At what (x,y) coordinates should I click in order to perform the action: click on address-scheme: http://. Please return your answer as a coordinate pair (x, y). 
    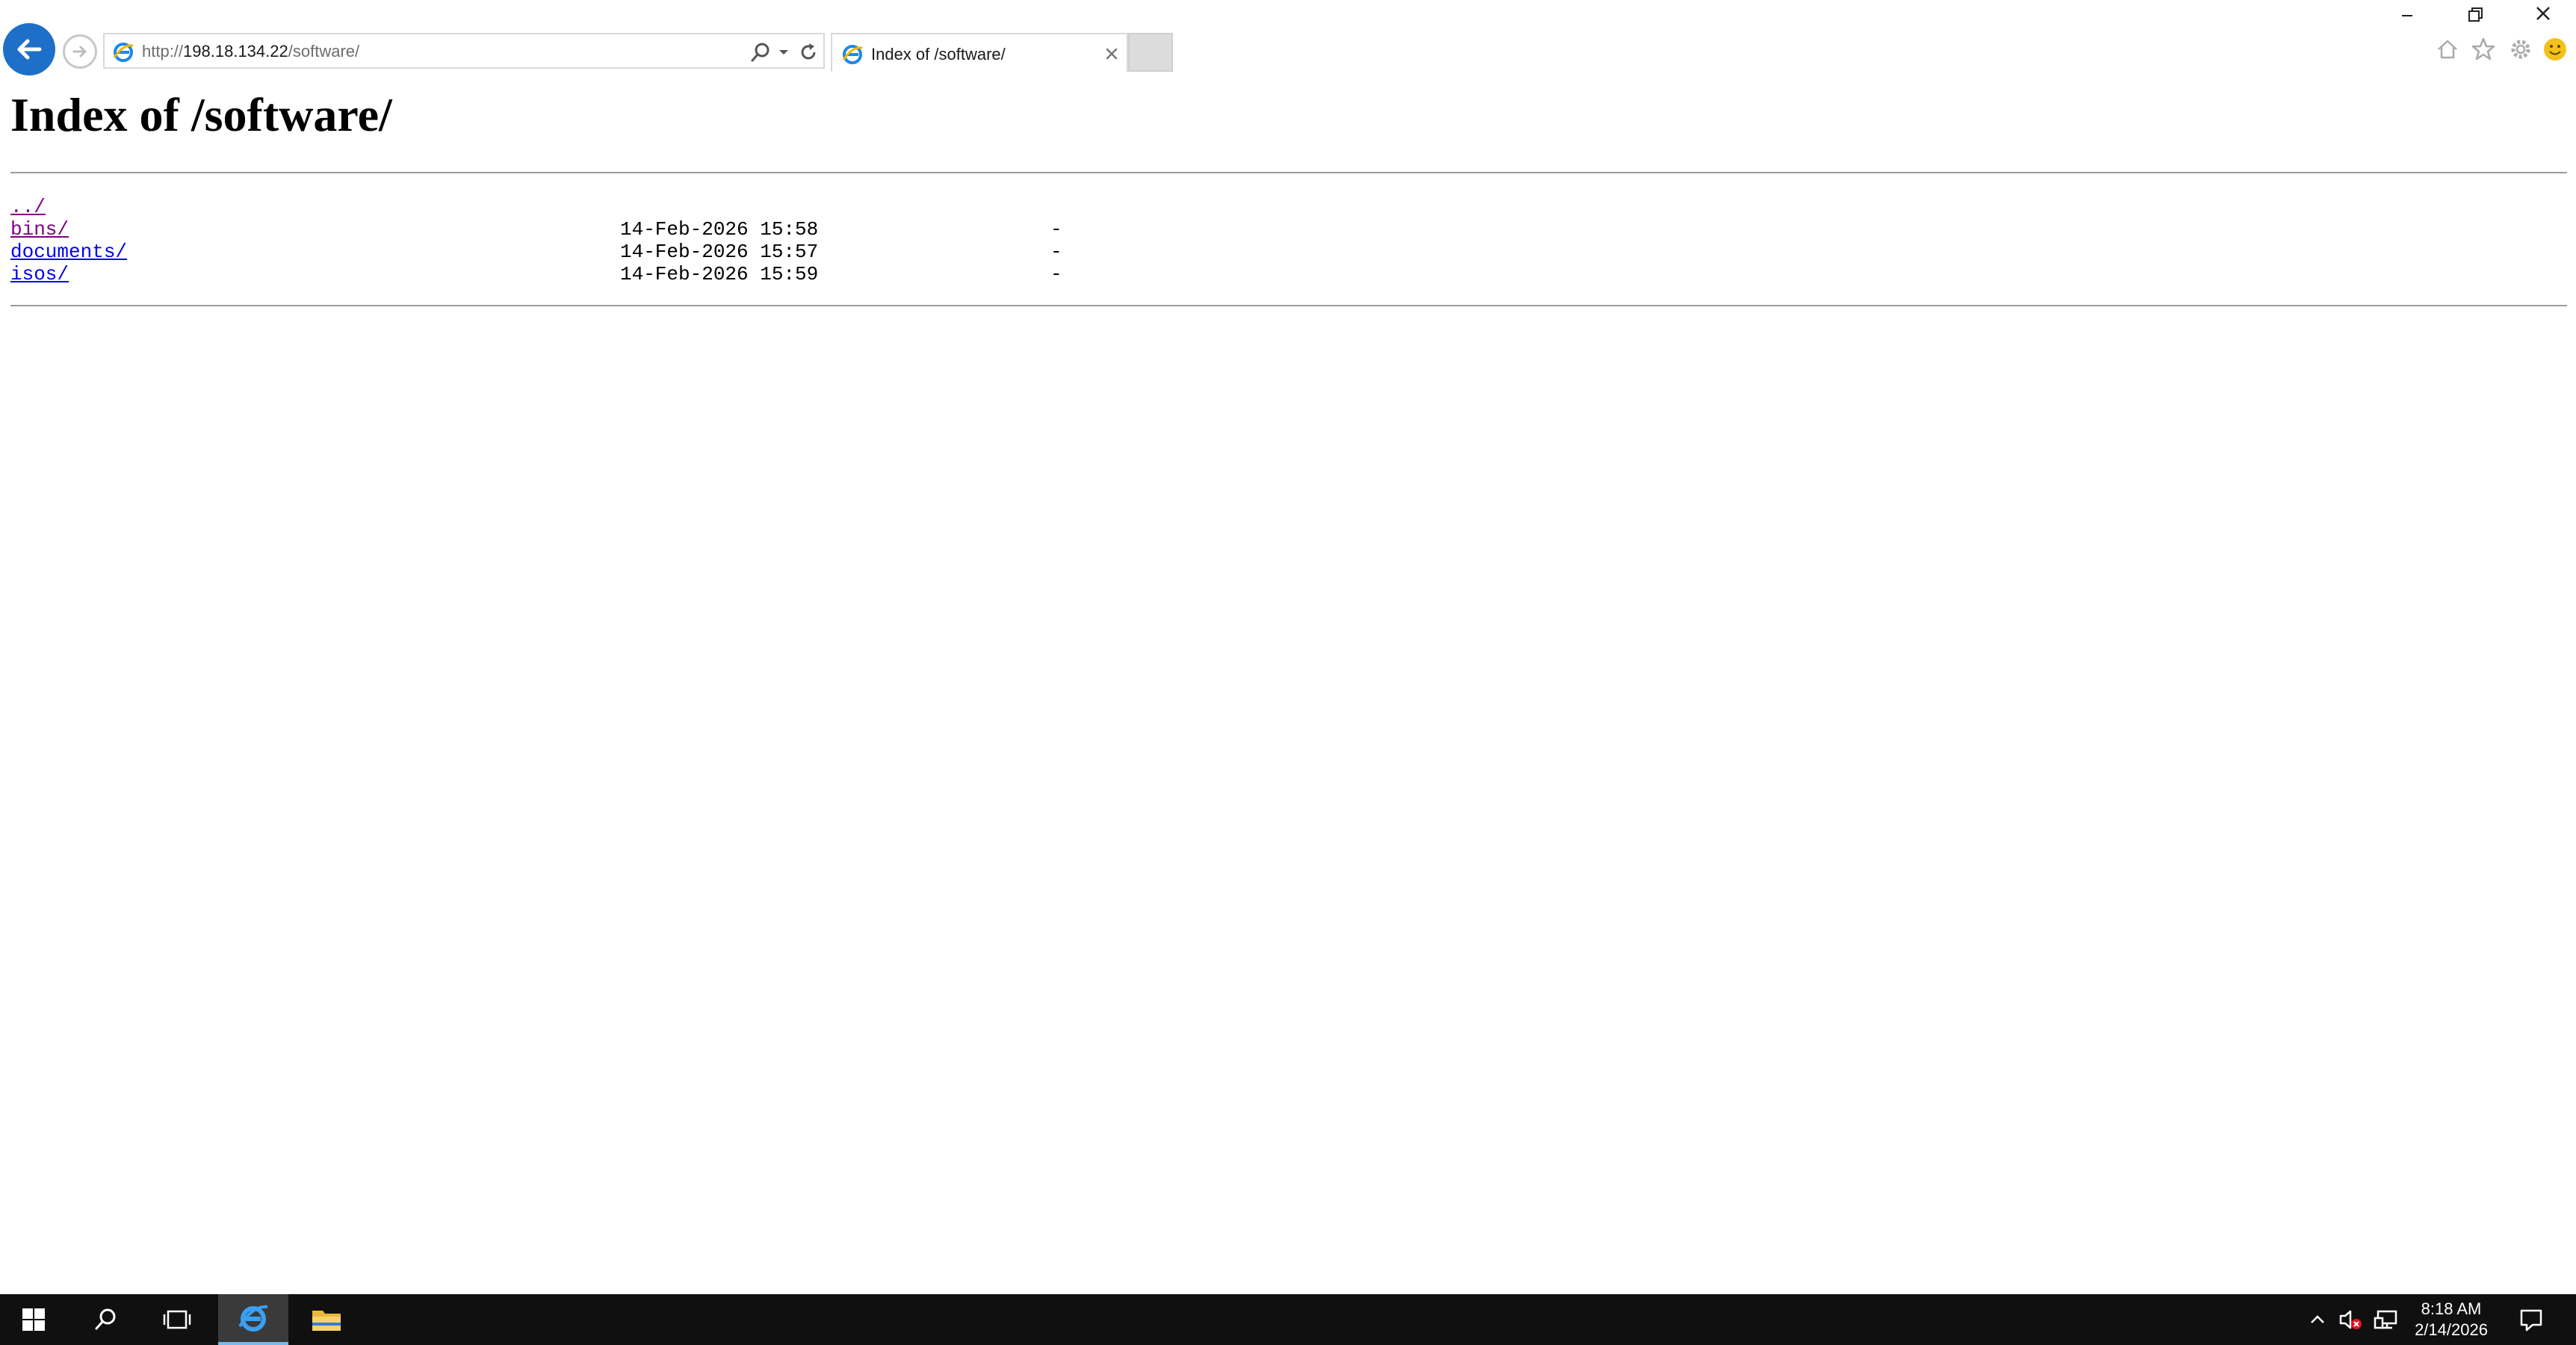
    Looking at the image, I should click on (163, 52).